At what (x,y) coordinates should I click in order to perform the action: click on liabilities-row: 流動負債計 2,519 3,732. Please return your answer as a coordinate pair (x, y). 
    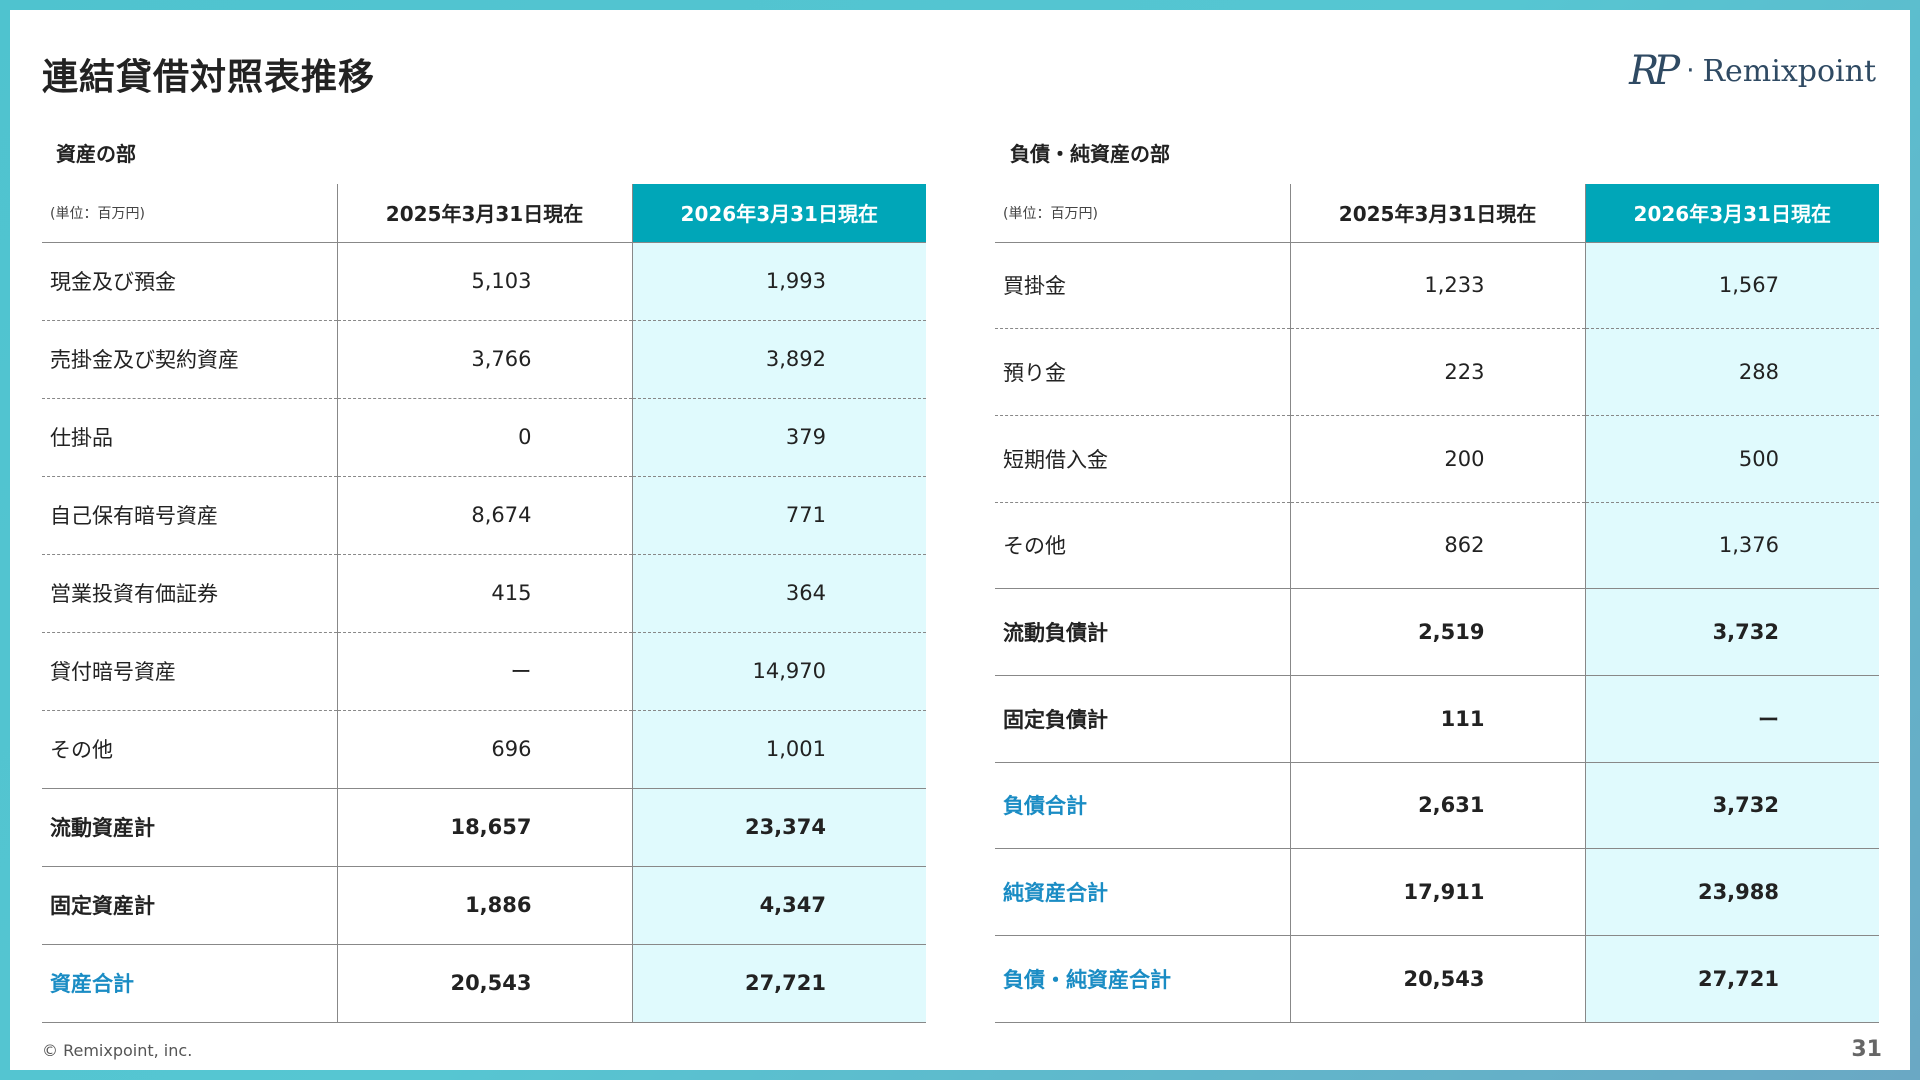
    Looking at the image, I should click on (1437, 632).